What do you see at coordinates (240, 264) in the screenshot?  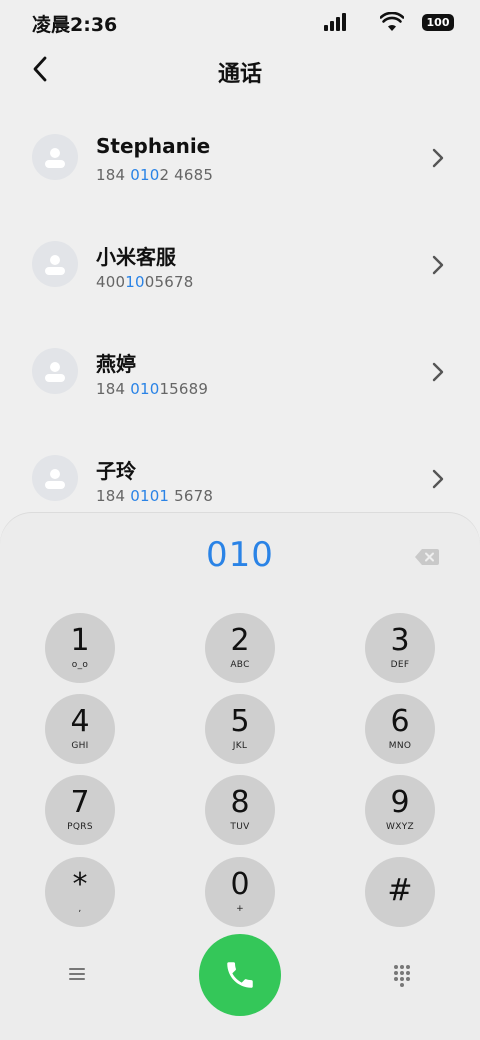 I see `contact-row: 小米客服 4001005678` at bounding box center [240, 264].